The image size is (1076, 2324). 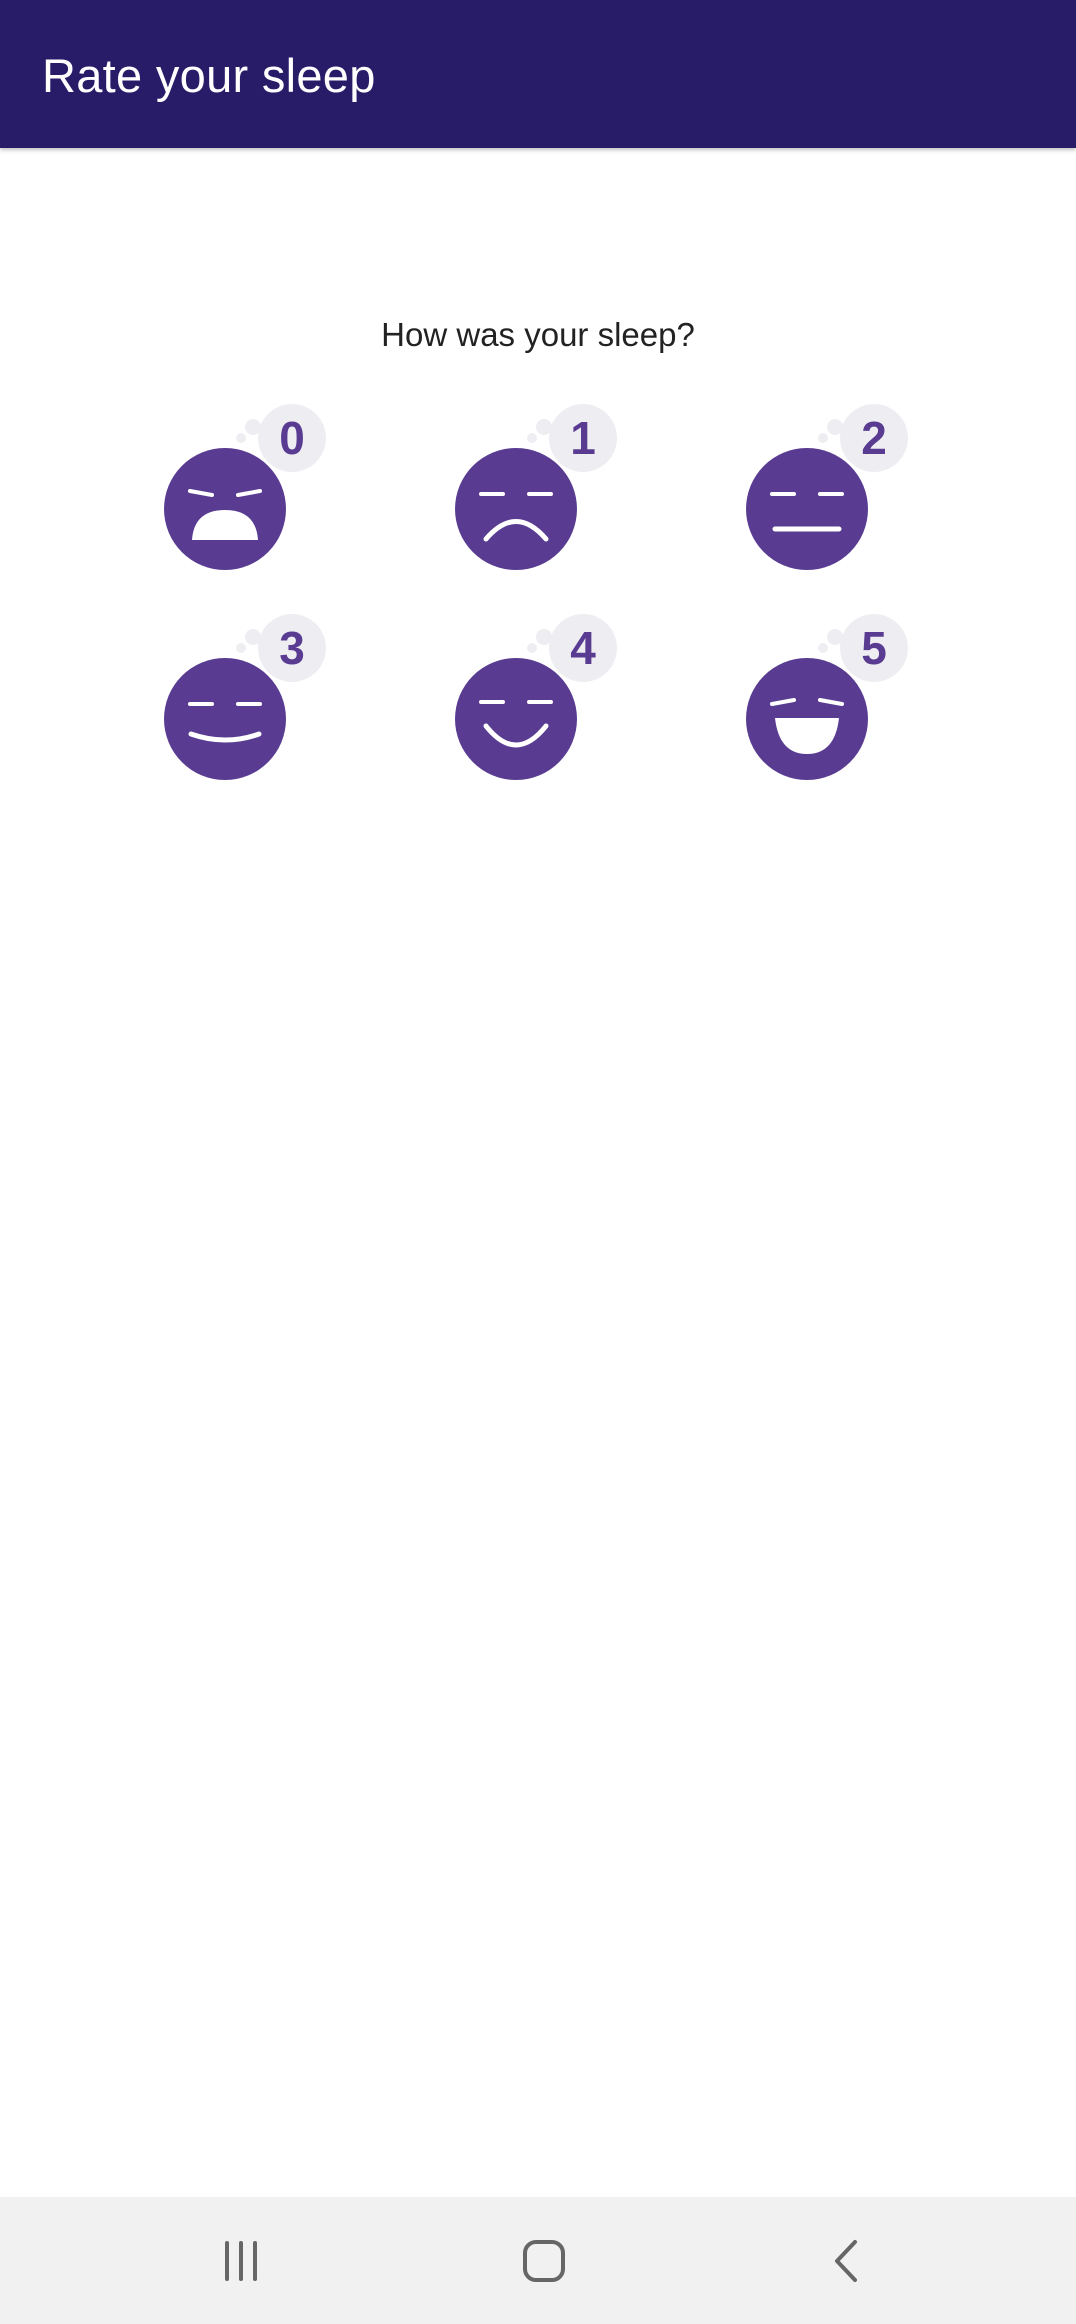 I want to click on rating-number: 5, so click(x=874, y=648).